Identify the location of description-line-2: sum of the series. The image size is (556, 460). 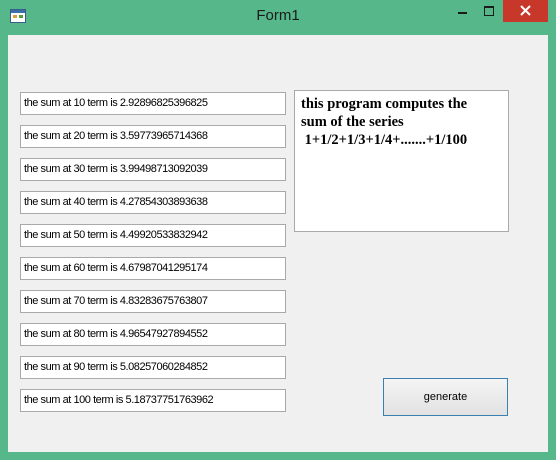
(352, 122).